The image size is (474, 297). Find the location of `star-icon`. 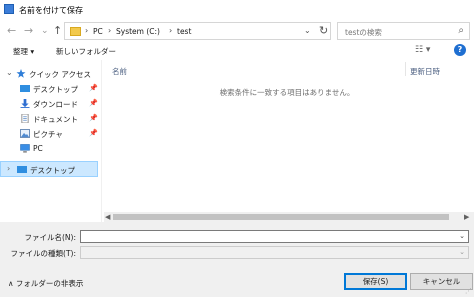

star-icon is located at coordinates (21, 73).